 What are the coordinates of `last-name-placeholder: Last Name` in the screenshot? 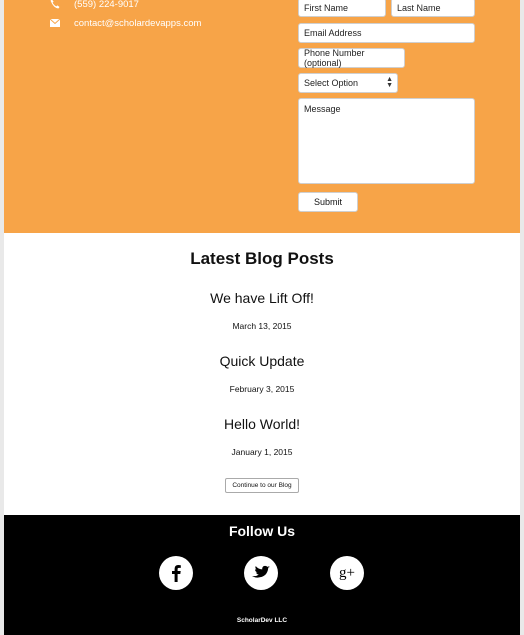 It's located at (419, 7).